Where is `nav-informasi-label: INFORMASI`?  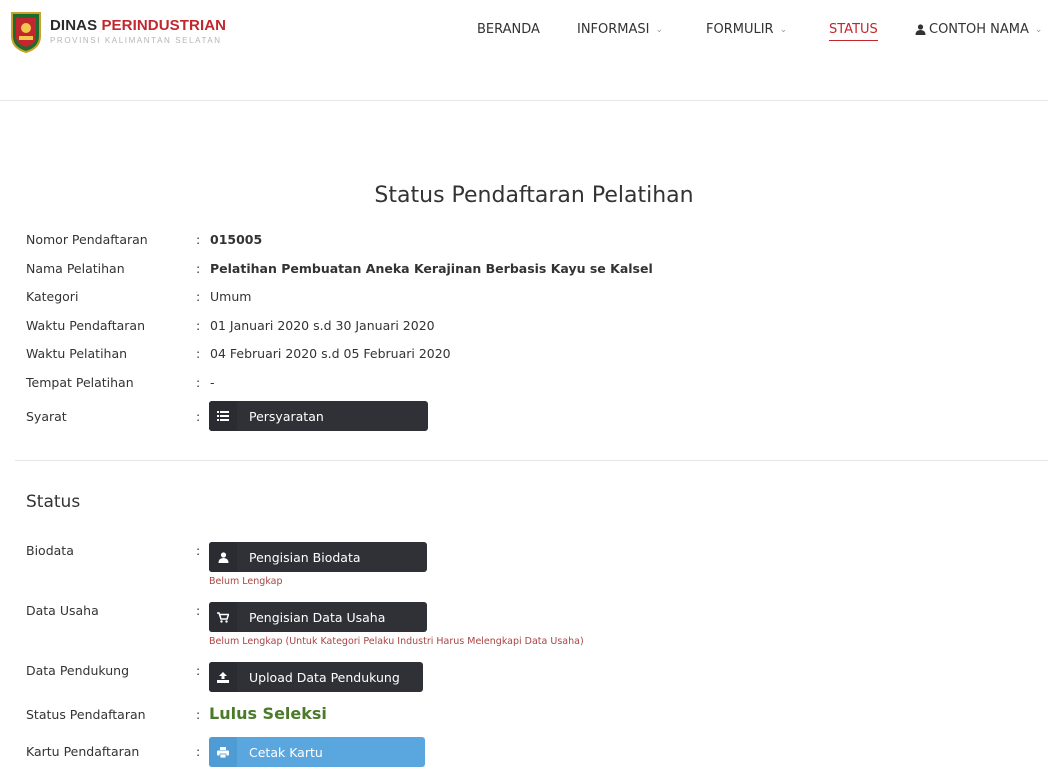 nav-informasi-label: INFORMASI is located at coordinates (613, 29).